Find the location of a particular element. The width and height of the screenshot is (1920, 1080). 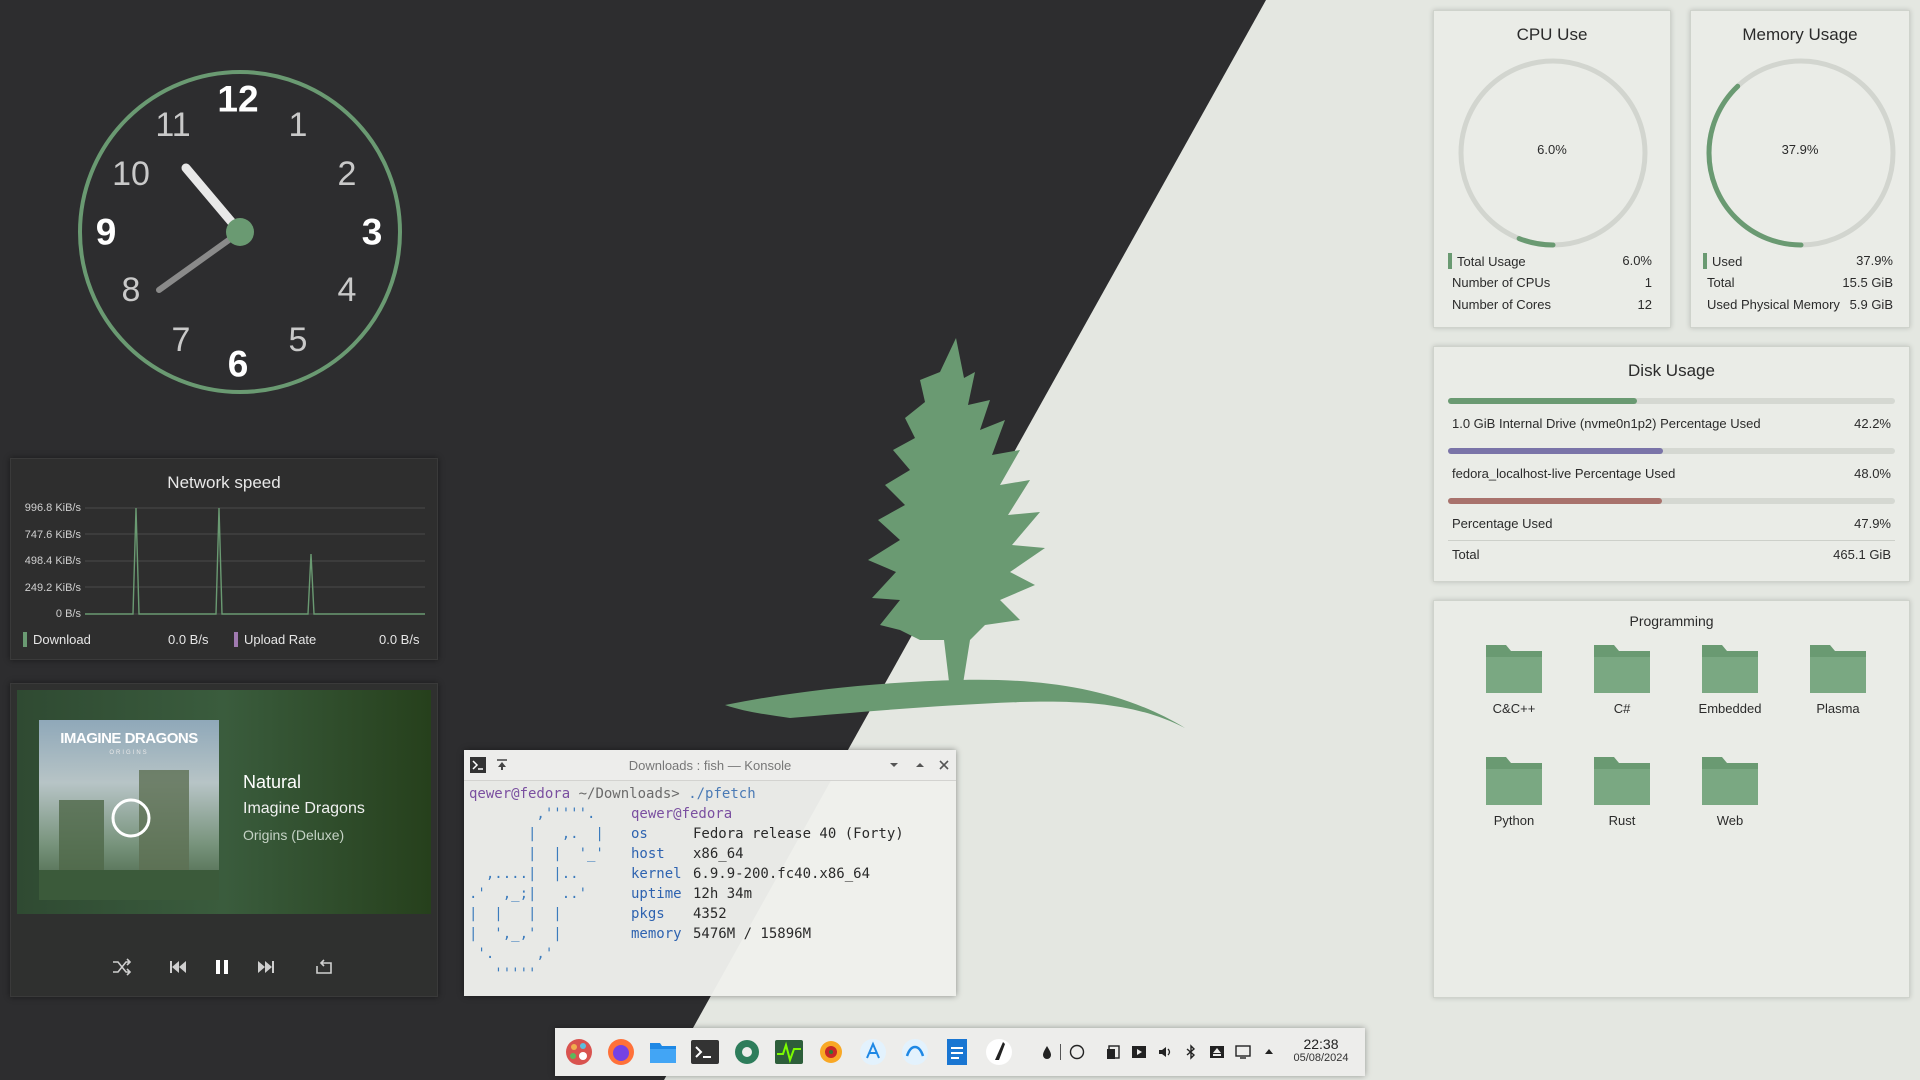

analog-clock: 12 1 2 3 4 5 6 7 8 9 10 11 is located at coordinates (240, 232).